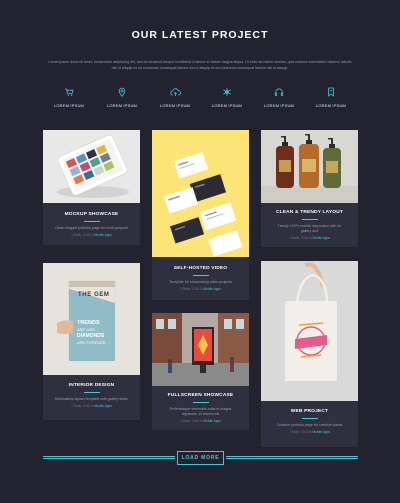  Describe the element at coordinates (227, 92) in the screenshot. I see `snowflake-icon` at that location.